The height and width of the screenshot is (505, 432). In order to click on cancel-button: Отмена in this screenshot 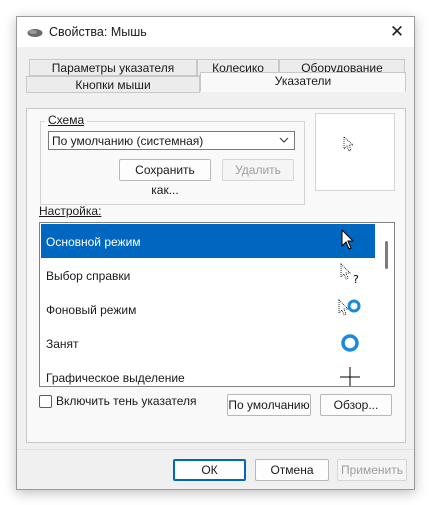, I will do `click(292, 470)`.